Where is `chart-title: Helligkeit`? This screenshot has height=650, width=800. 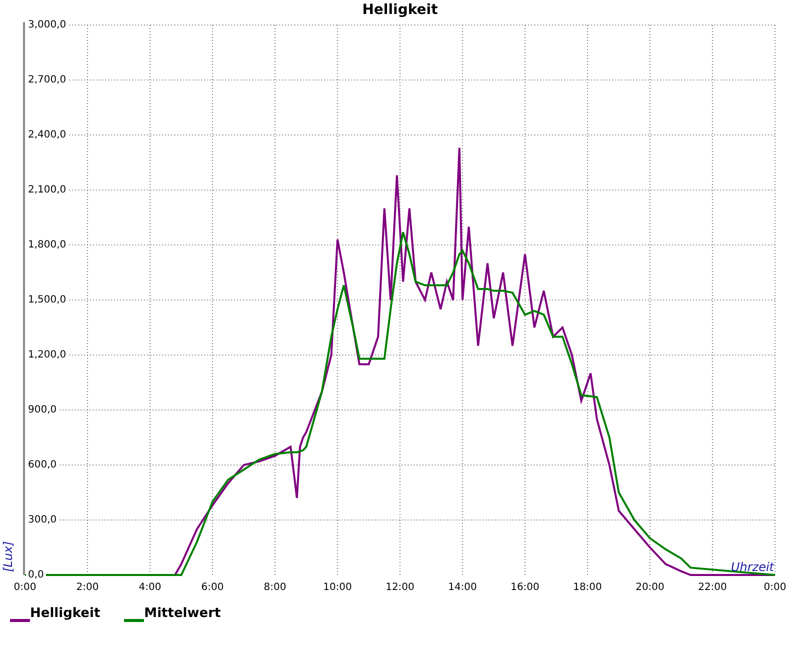 chart-title: Helligkeit is located at coordinates (400, 10).